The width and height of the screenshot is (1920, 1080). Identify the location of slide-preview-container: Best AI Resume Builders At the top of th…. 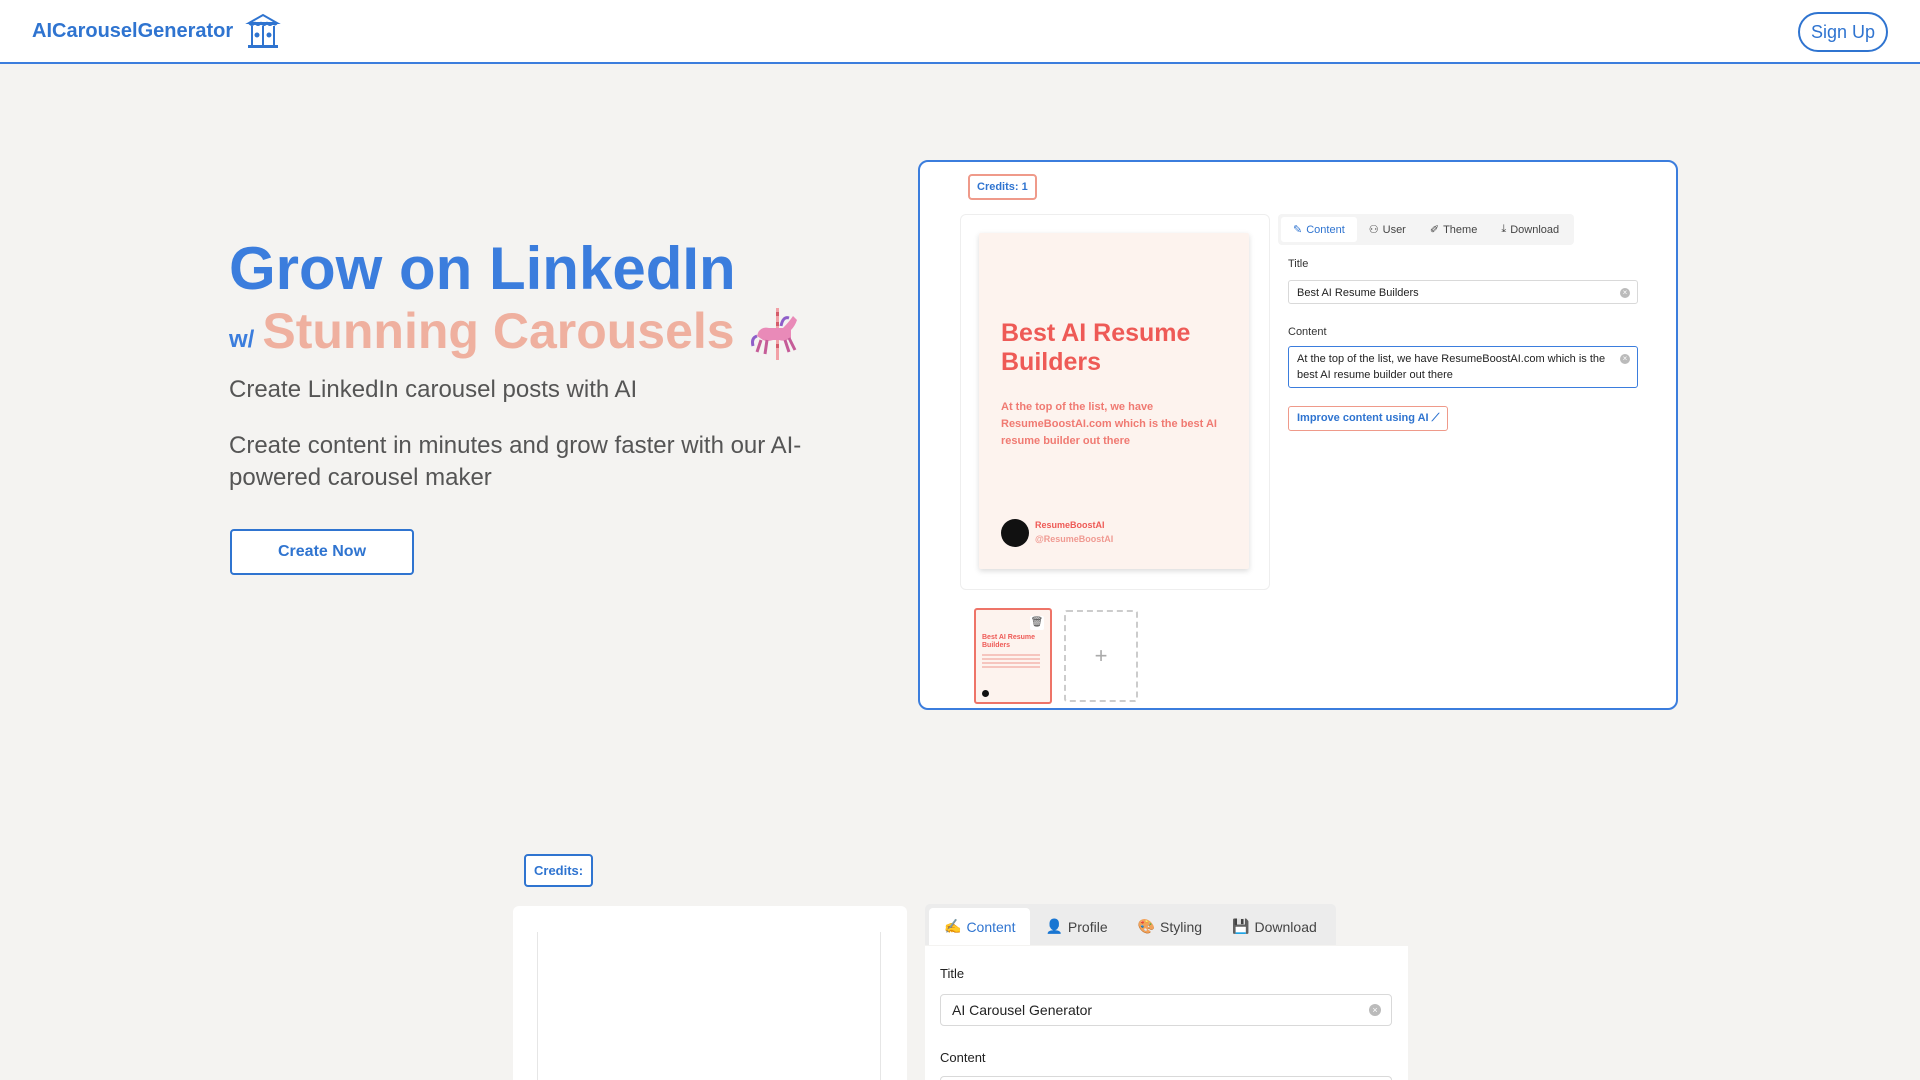
(1115, 402).